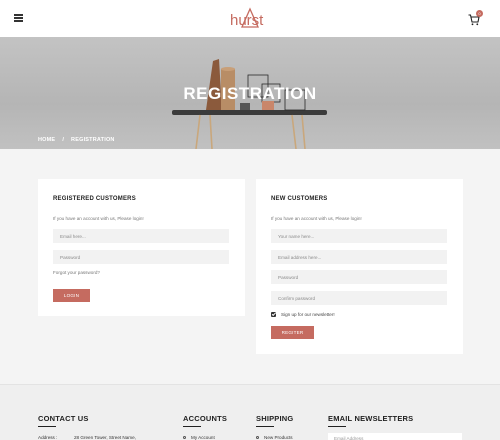 This screenshot has height=440, width=500. I want to click on register-email-input, so click(359, 257).